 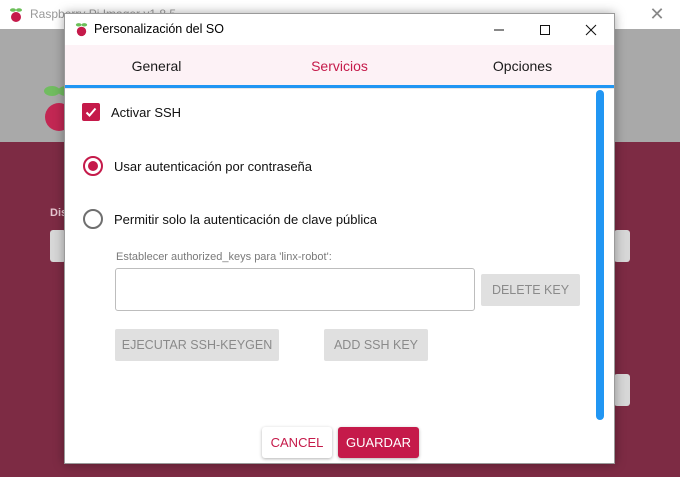 I want to click on close-button, so click(x=591, y=29).